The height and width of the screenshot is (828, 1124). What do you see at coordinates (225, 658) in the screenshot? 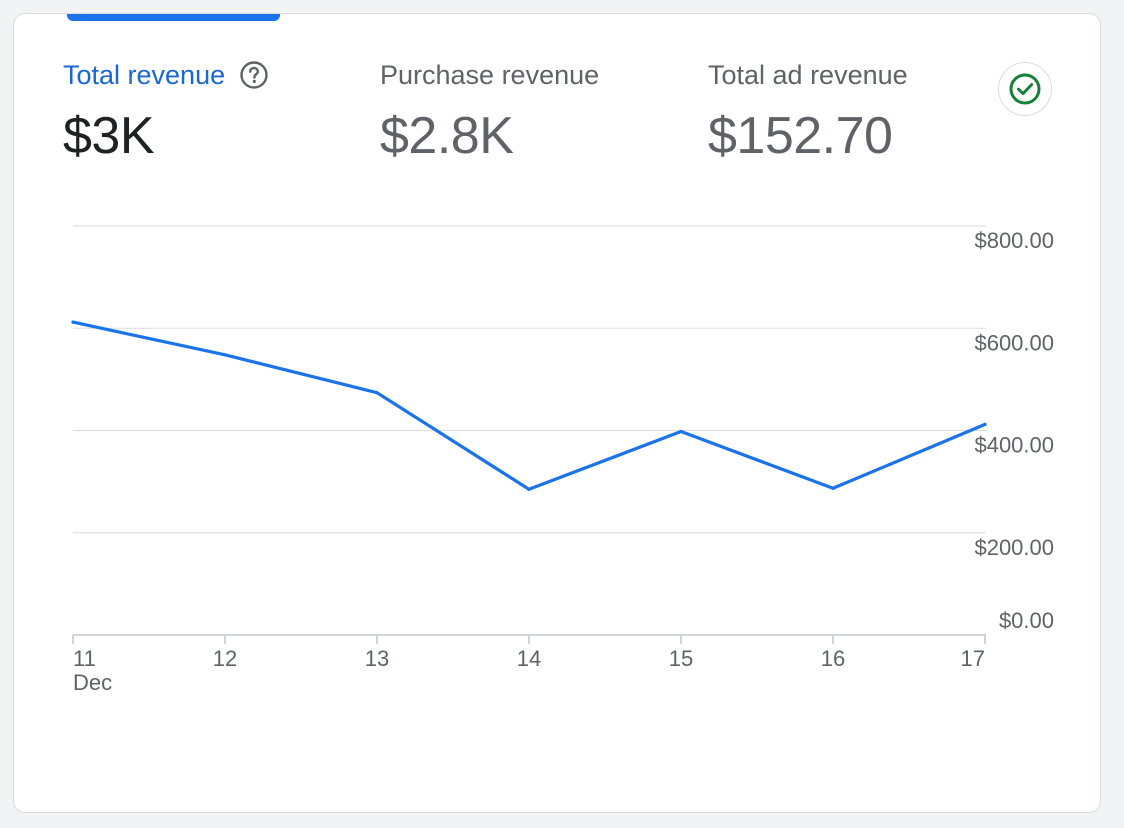
I see `x-tick-label: 12` at bounding box center [225, 658].